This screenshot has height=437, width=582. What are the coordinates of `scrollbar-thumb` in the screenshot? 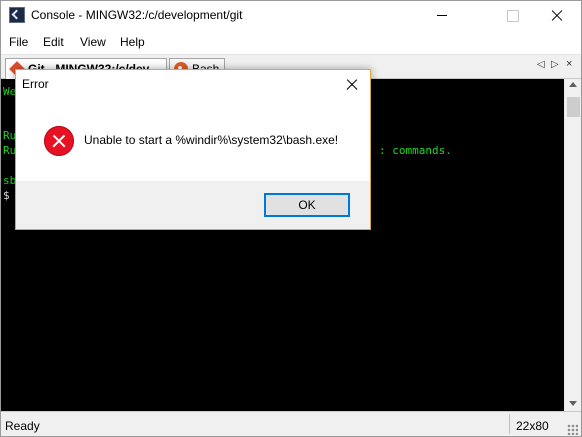 It's located at (573, 107).